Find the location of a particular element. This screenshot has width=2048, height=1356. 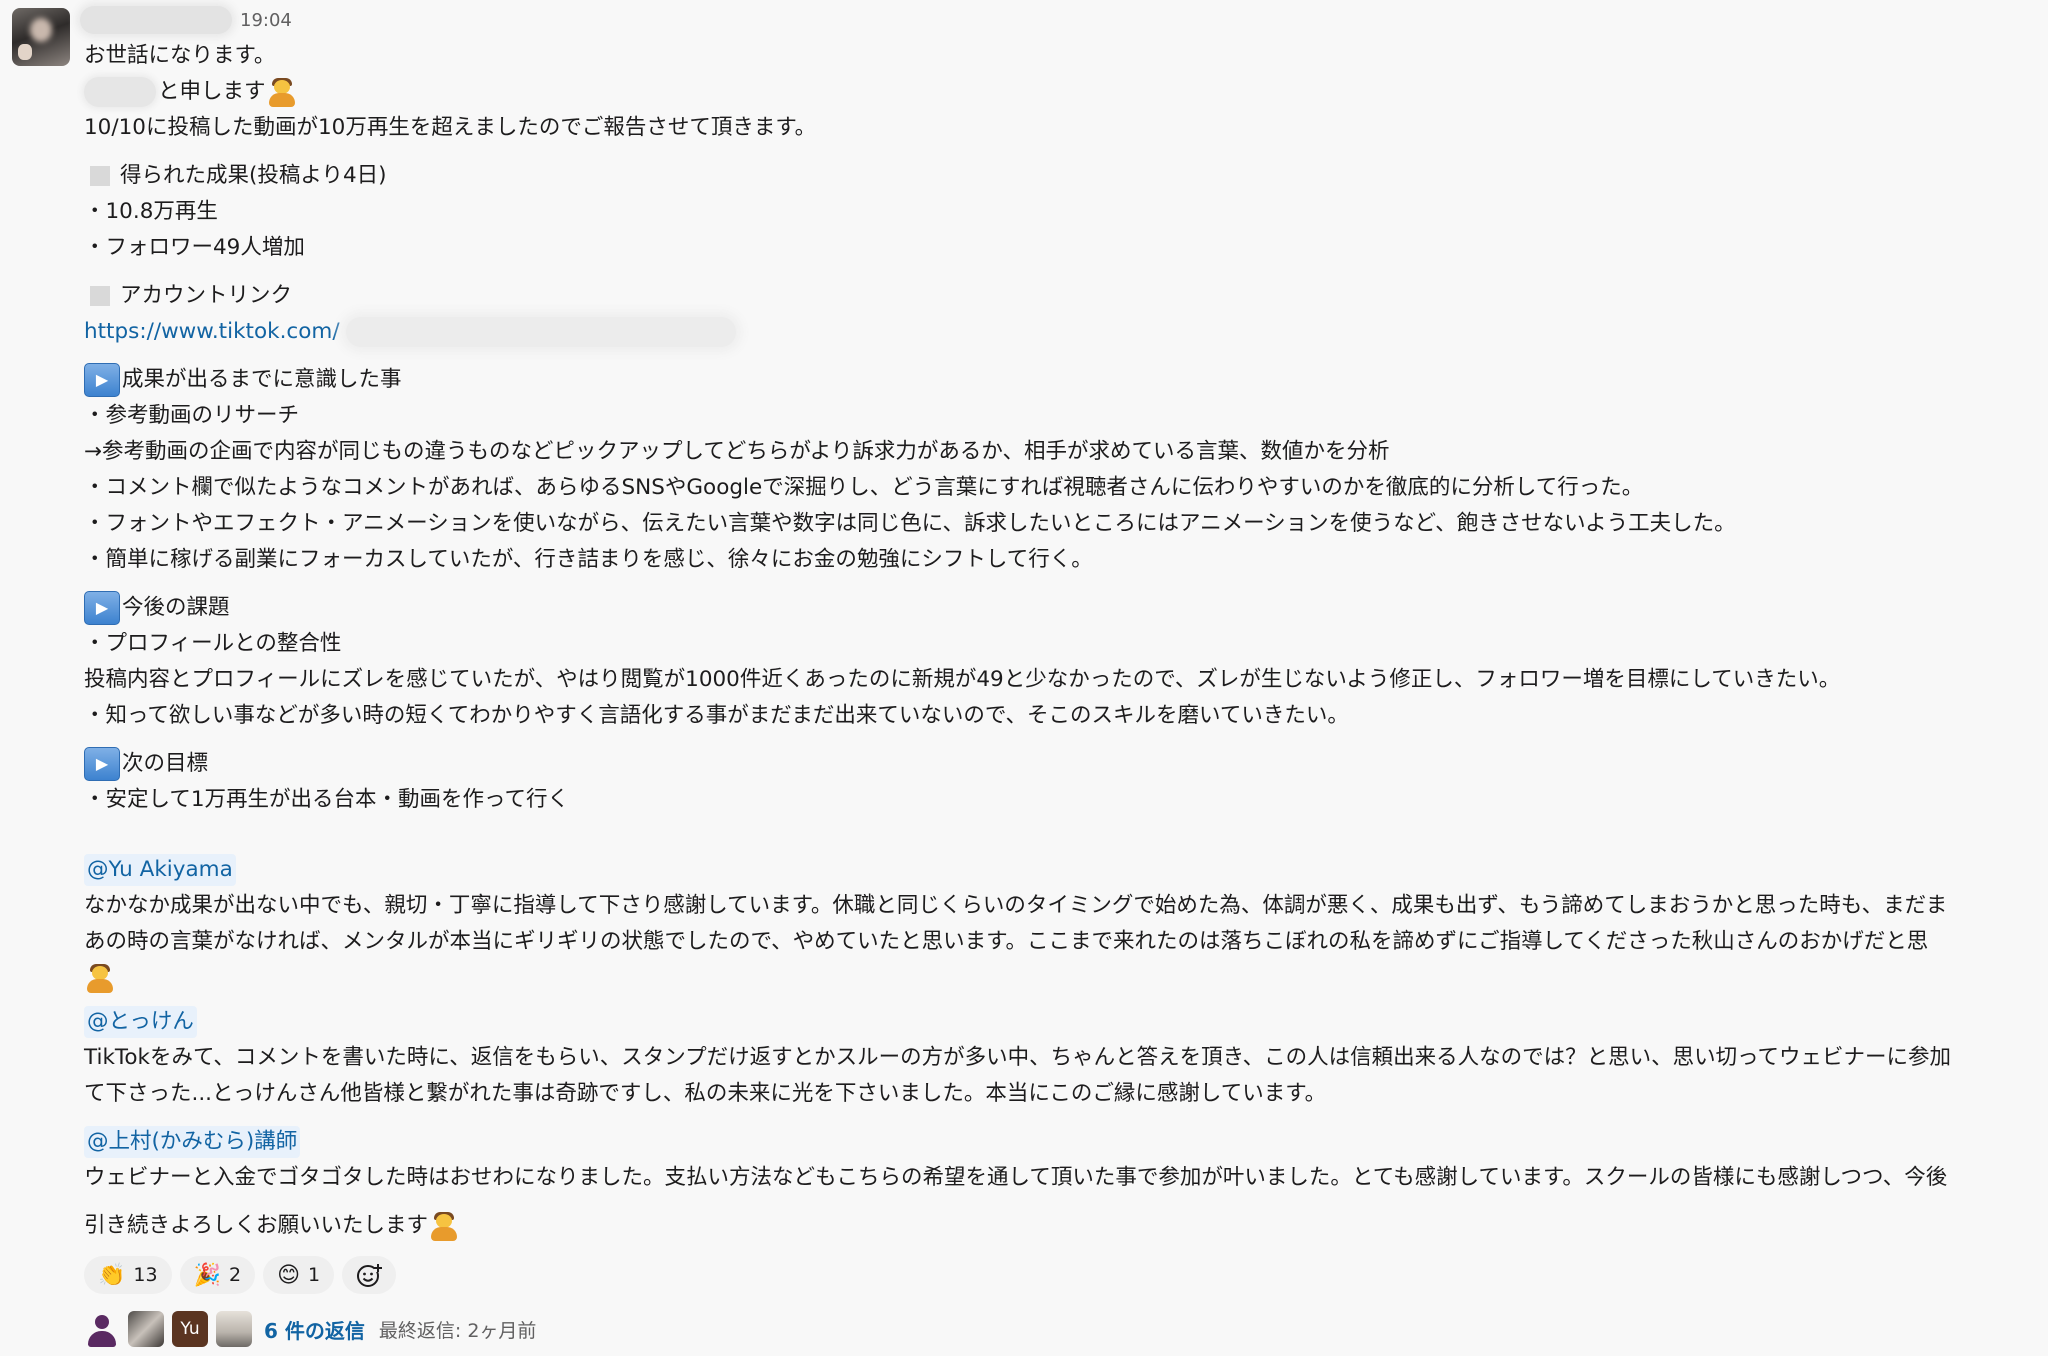

user-mention: @Yu Akiyama is located at coordinates (160, 870).